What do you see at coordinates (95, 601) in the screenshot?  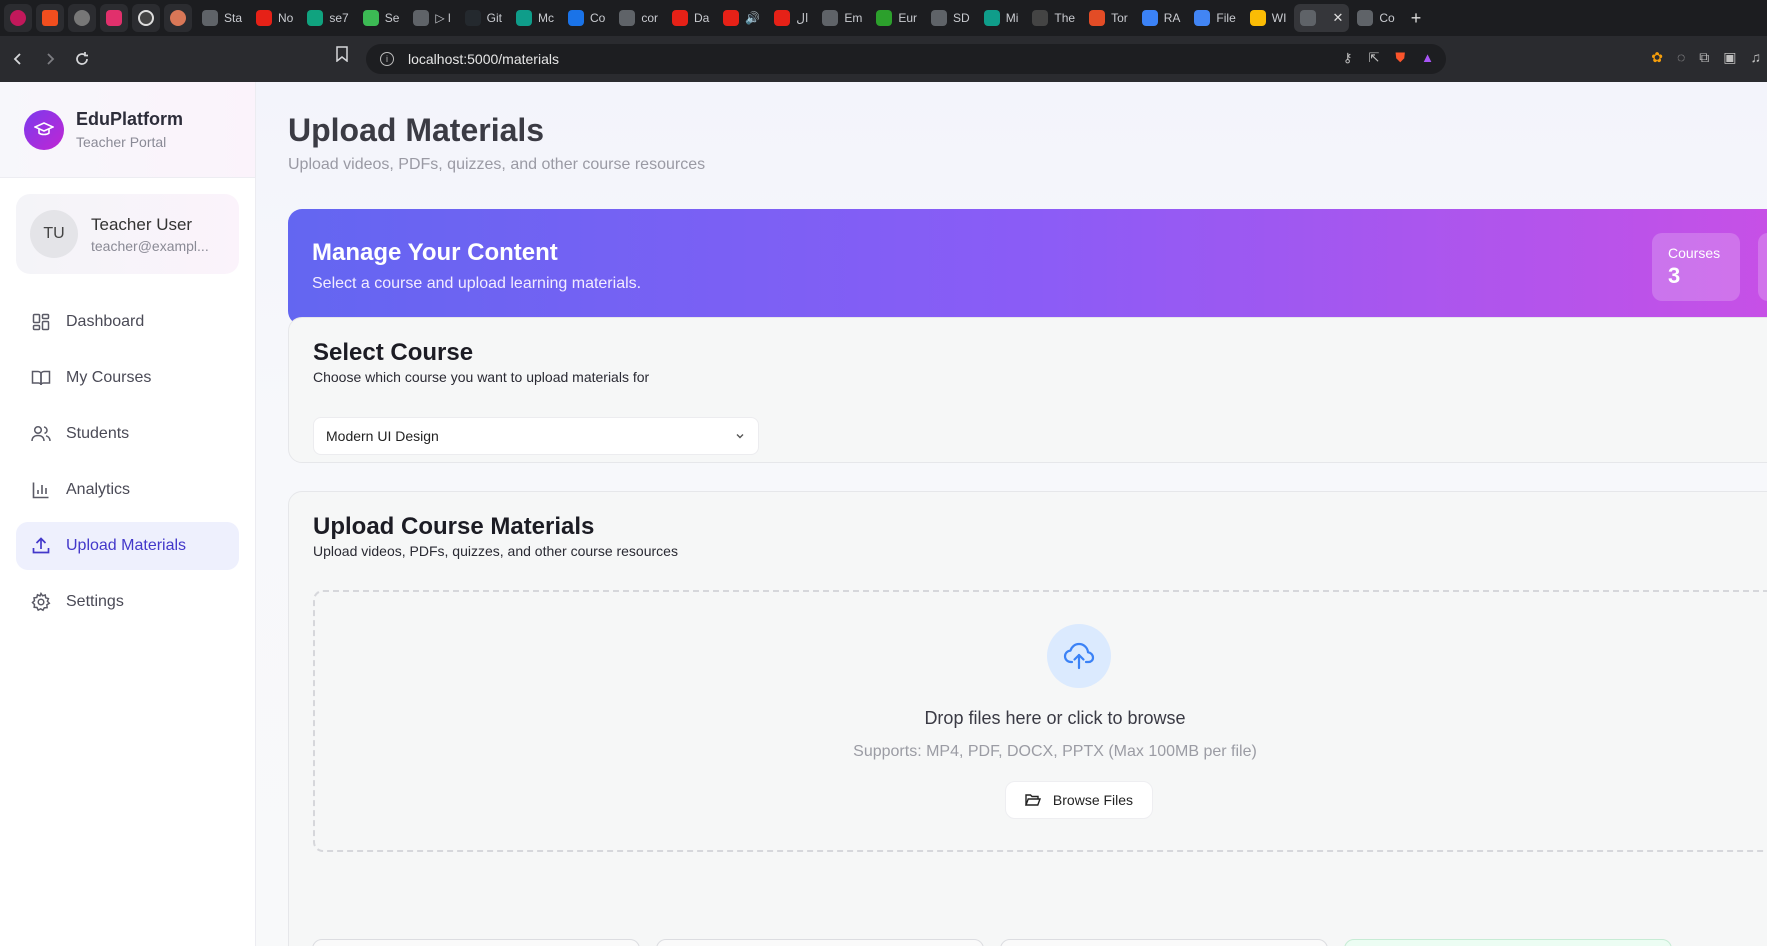 I see `sidebar-item-label: Settings` at bounding box center [95, 601].